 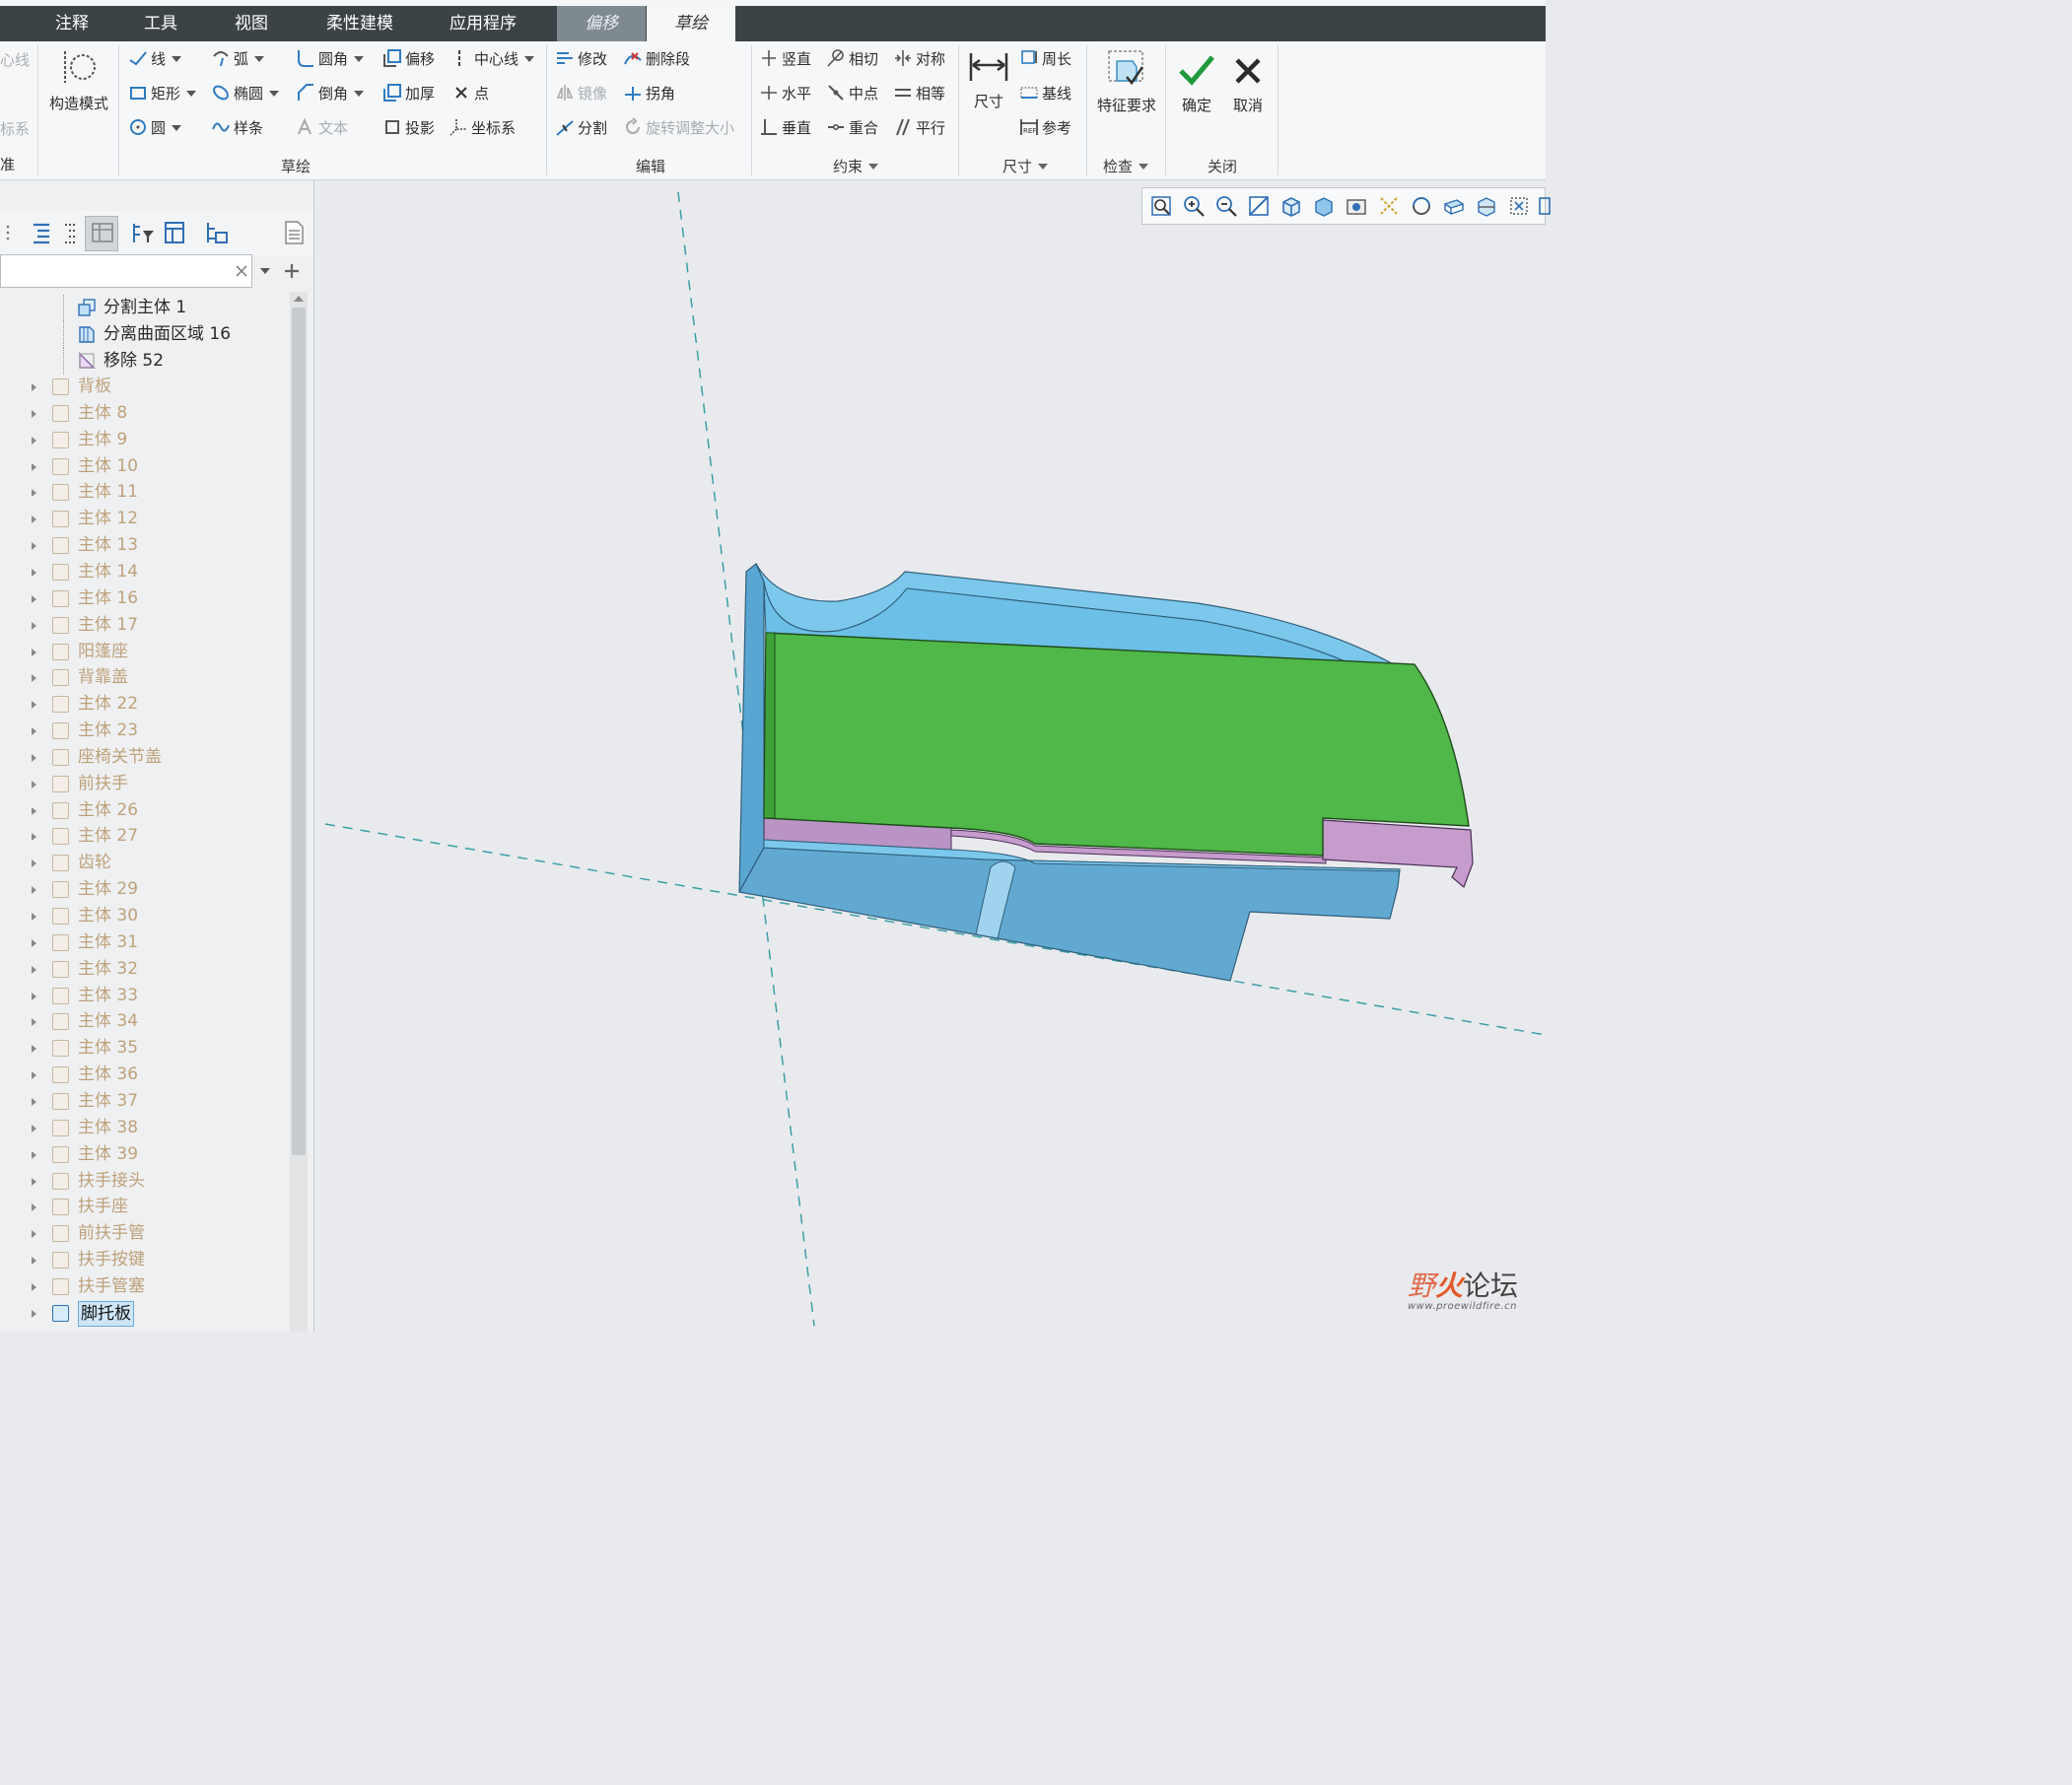 What do you see at coordinates (144, 916) in the screenshot?
I see `tree-body-item: 主体 30` at bounding box center [144, 916].